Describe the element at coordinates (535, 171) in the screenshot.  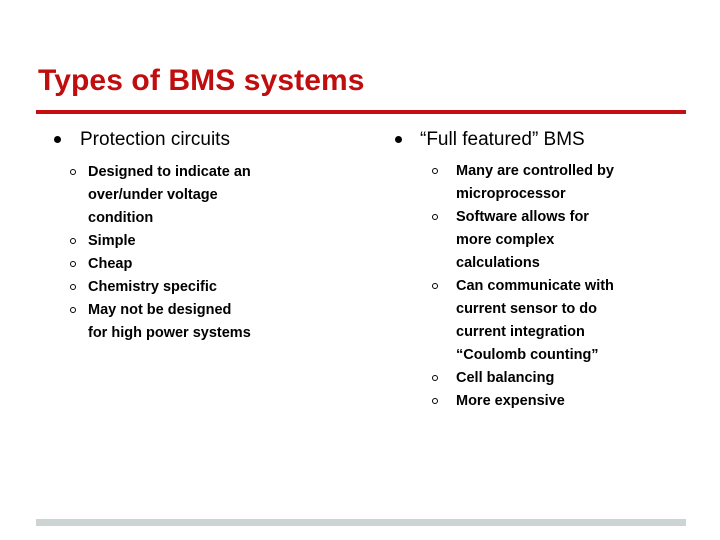
I see `list-item-line: Many are controlled by` at that location.